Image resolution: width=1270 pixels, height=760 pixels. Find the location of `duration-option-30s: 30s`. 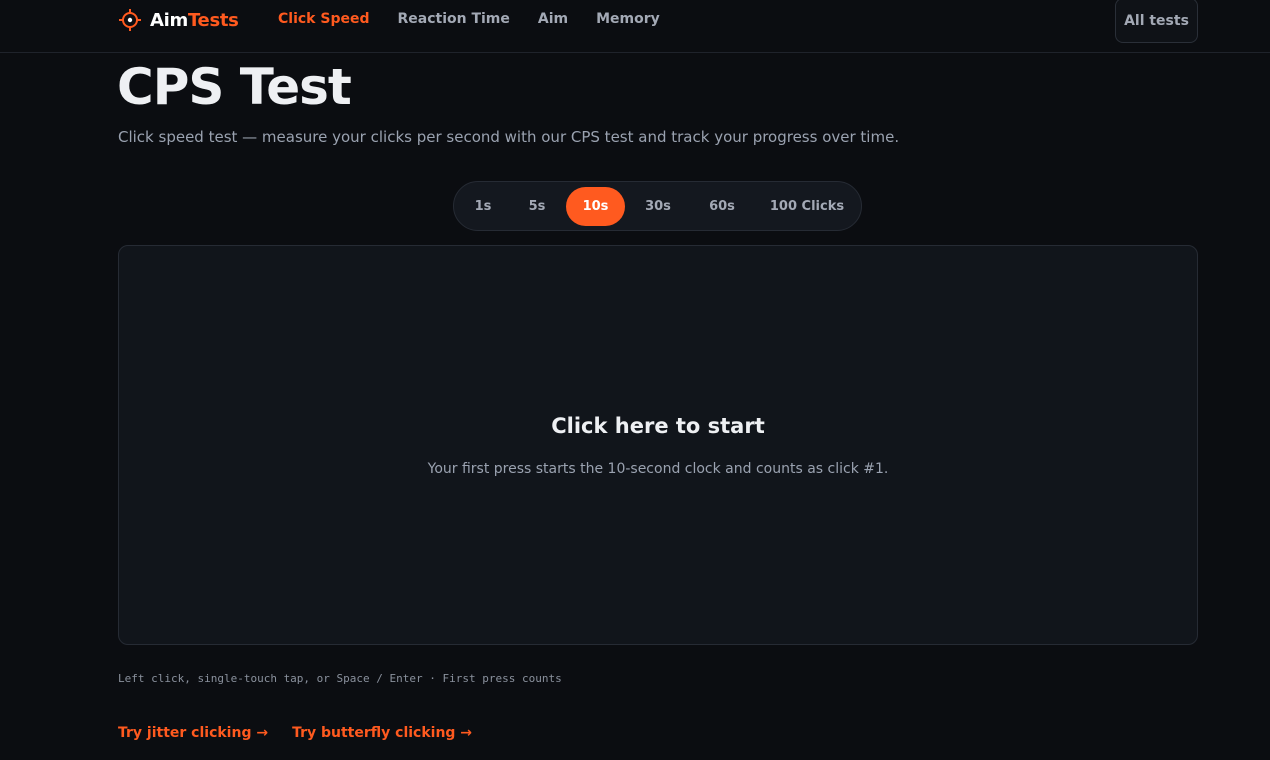

duration-option-30s: 30s is located at coordinates (658, 206).